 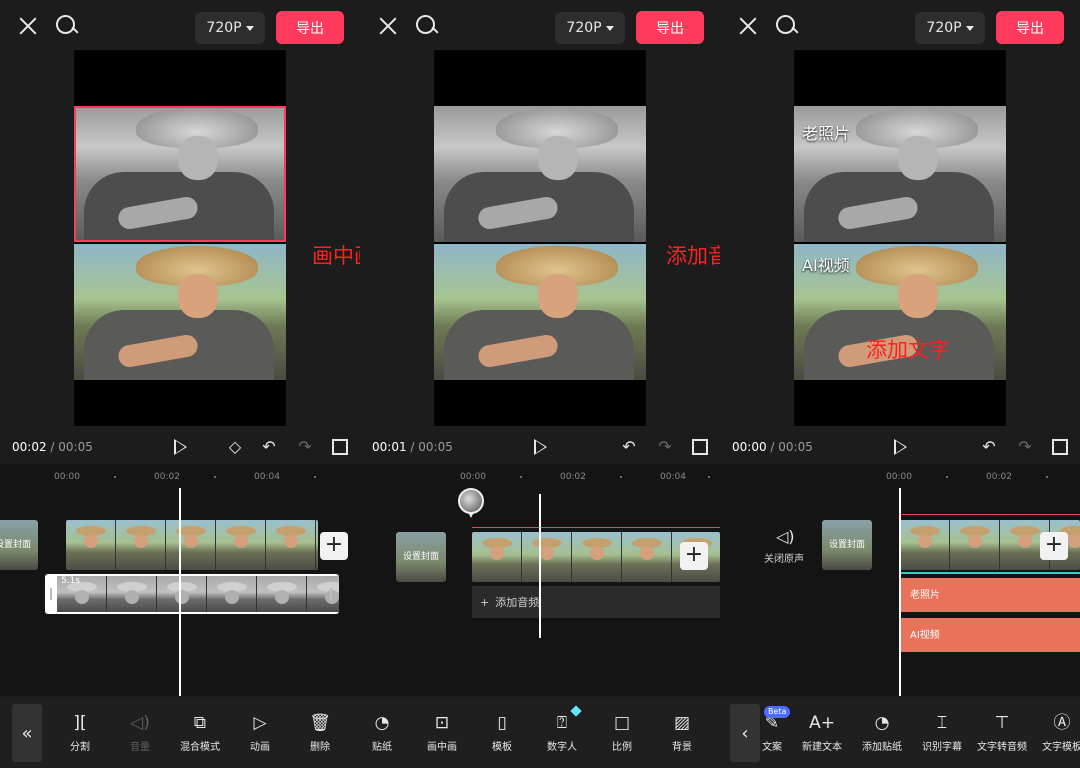 What do you see at coordinates (80, 732) in the screenshot?
I see `tool-split: ][分割` at bounding box center [80, 732].